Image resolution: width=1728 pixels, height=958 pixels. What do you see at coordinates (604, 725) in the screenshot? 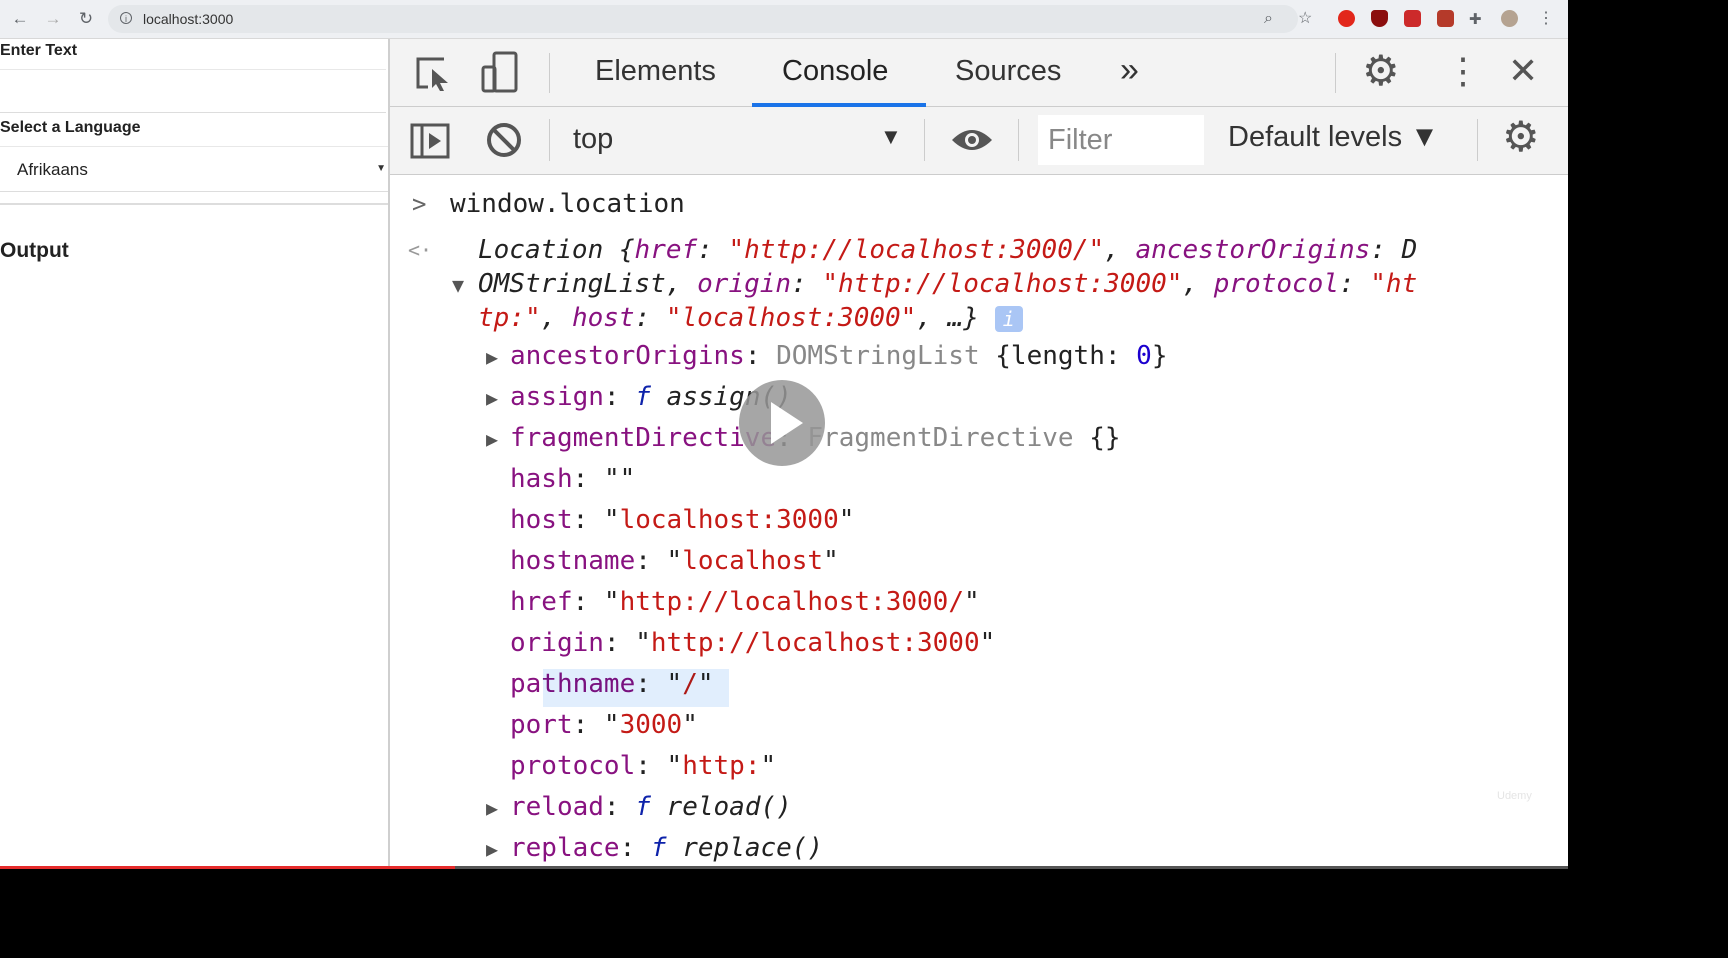
I see `prop-row: port: "3000"` at bounding box center [604, 725].